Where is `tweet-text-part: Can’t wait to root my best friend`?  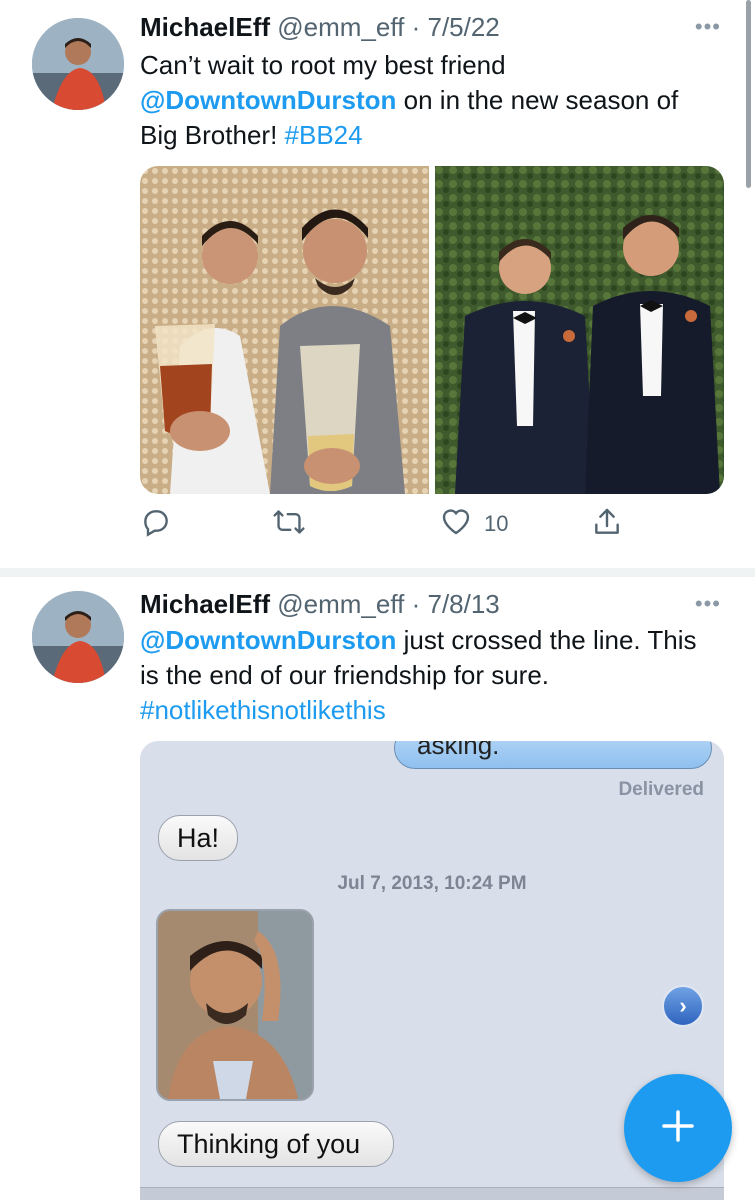 tweet-text-part: Can’t wait to root my best friend is located at coordinates (323, 65).